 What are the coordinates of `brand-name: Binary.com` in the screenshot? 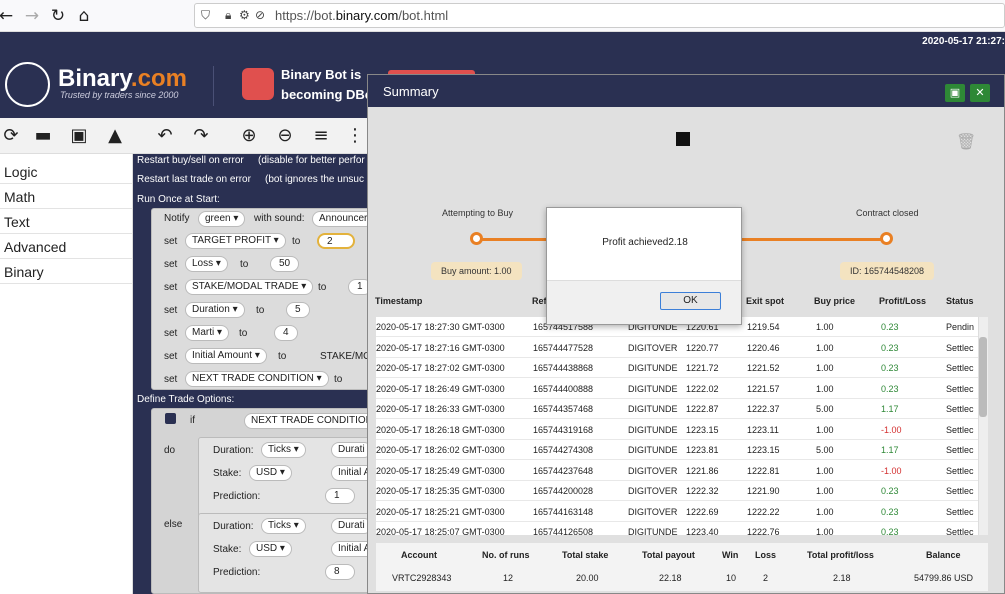 It's located at (122, 79).